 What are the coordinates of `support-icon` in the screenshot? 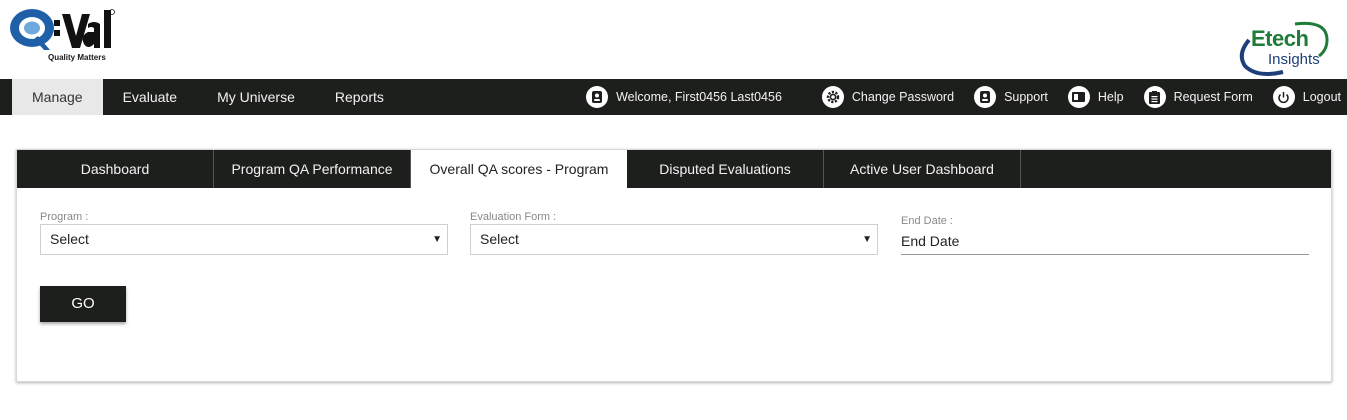 It's located at (985, 97).